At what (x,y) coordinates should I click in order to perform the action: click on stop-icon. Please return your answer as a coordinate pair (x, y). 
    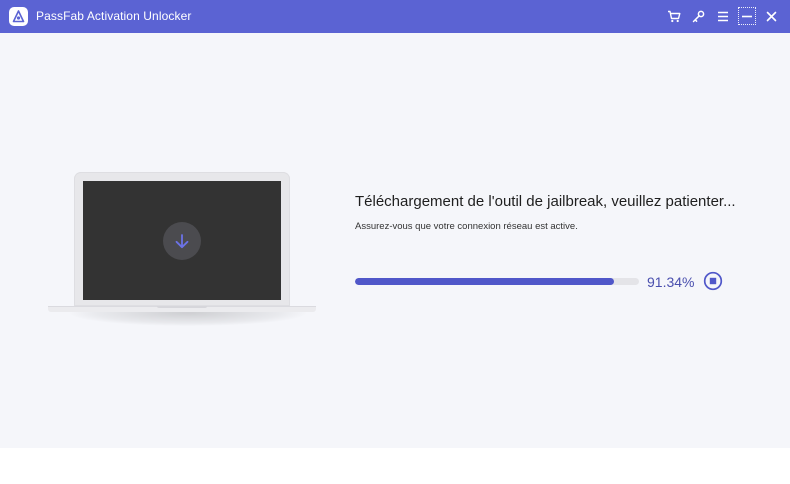
    Looking at the image, I should click on (713, 281).